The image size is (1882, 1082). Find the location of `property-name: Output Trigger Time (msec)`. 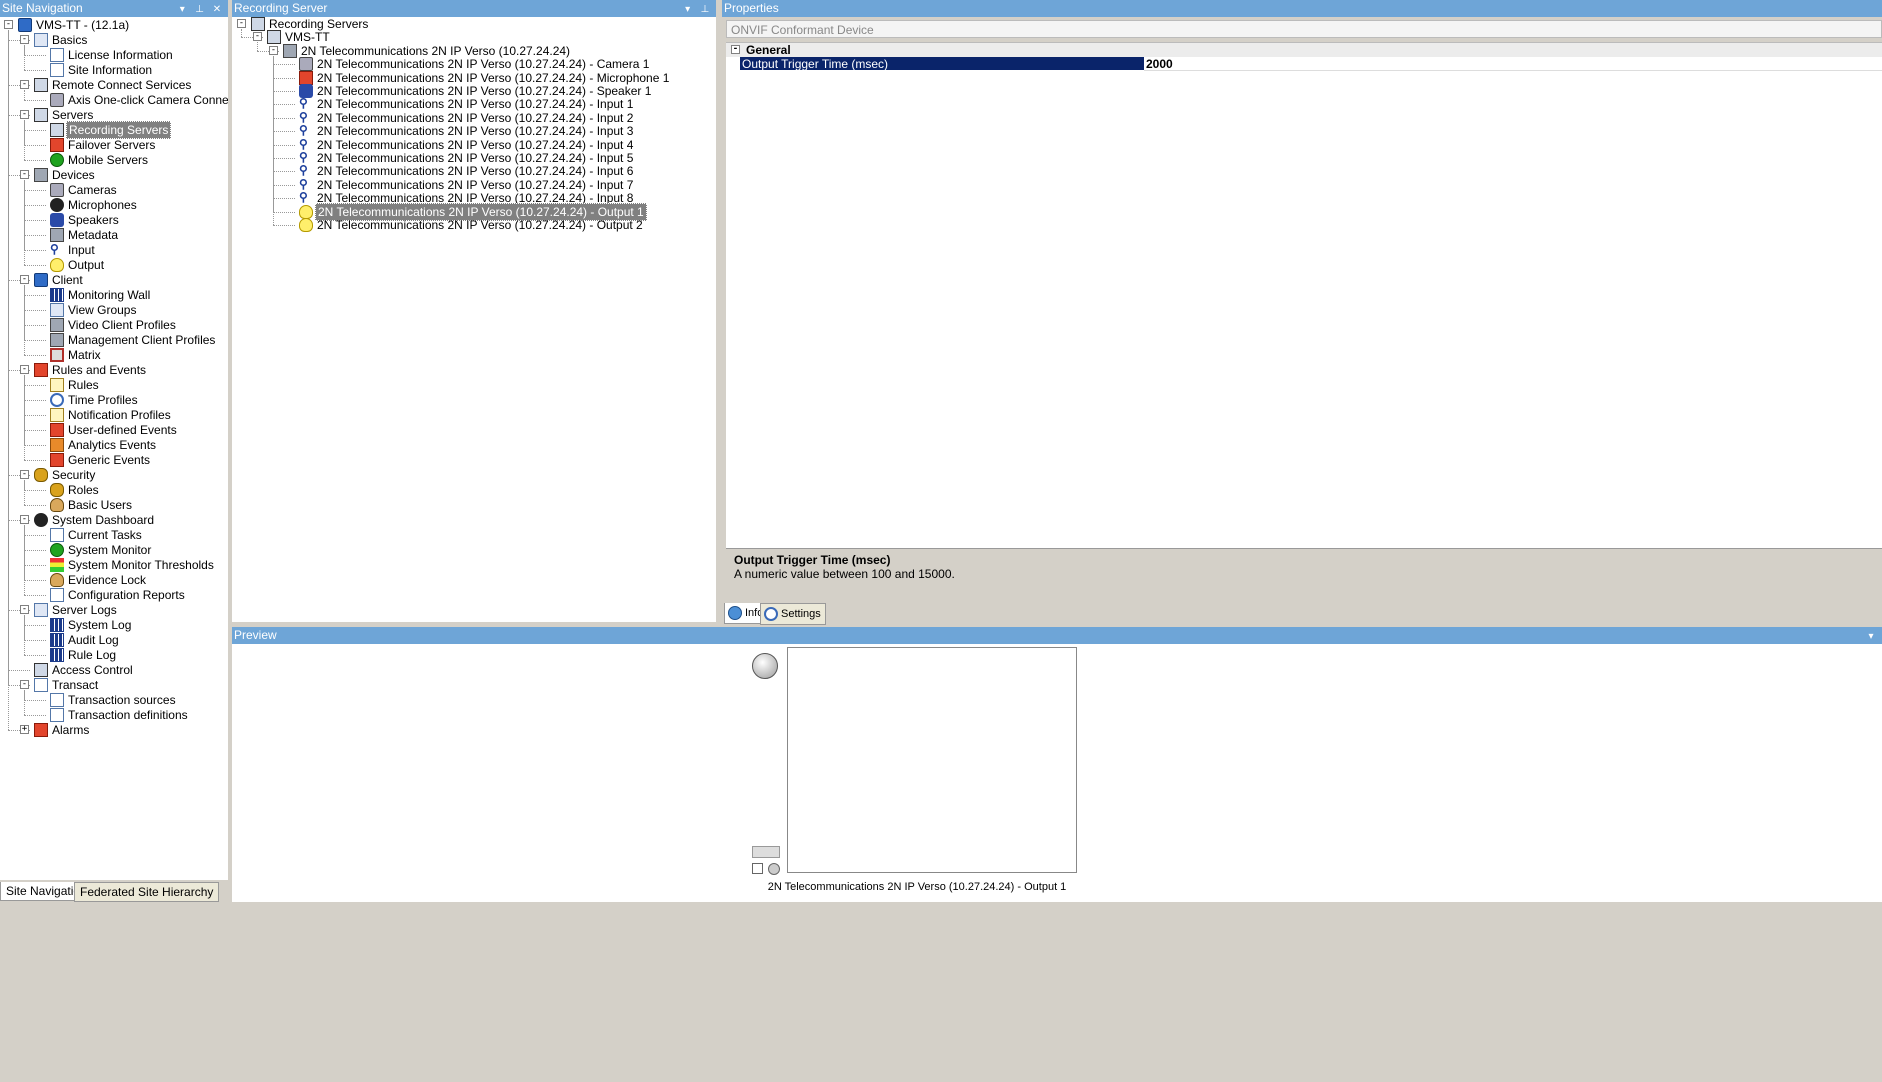

property-name: Output Trigger Time (msec) is located at coordinates (942, 64).